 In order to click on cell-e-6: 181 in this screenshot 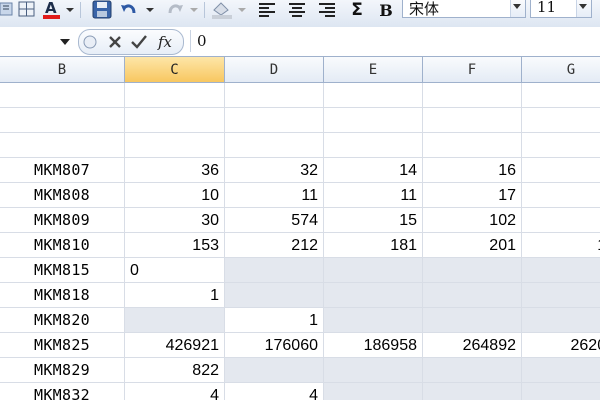, I will do `click(373, 245)`.